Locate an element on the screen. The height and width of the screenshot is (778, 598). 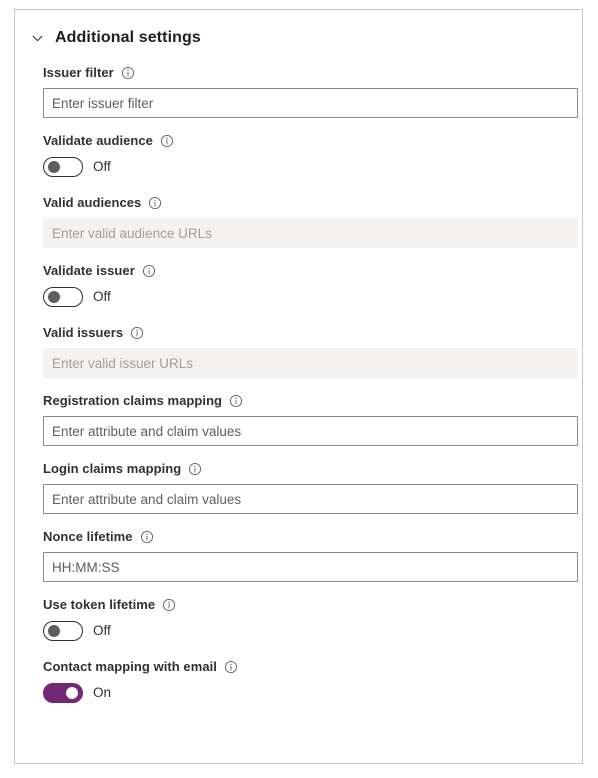
toggle-field-validate_issuer: Validate issuer Off is located at coordinates (302, 285).